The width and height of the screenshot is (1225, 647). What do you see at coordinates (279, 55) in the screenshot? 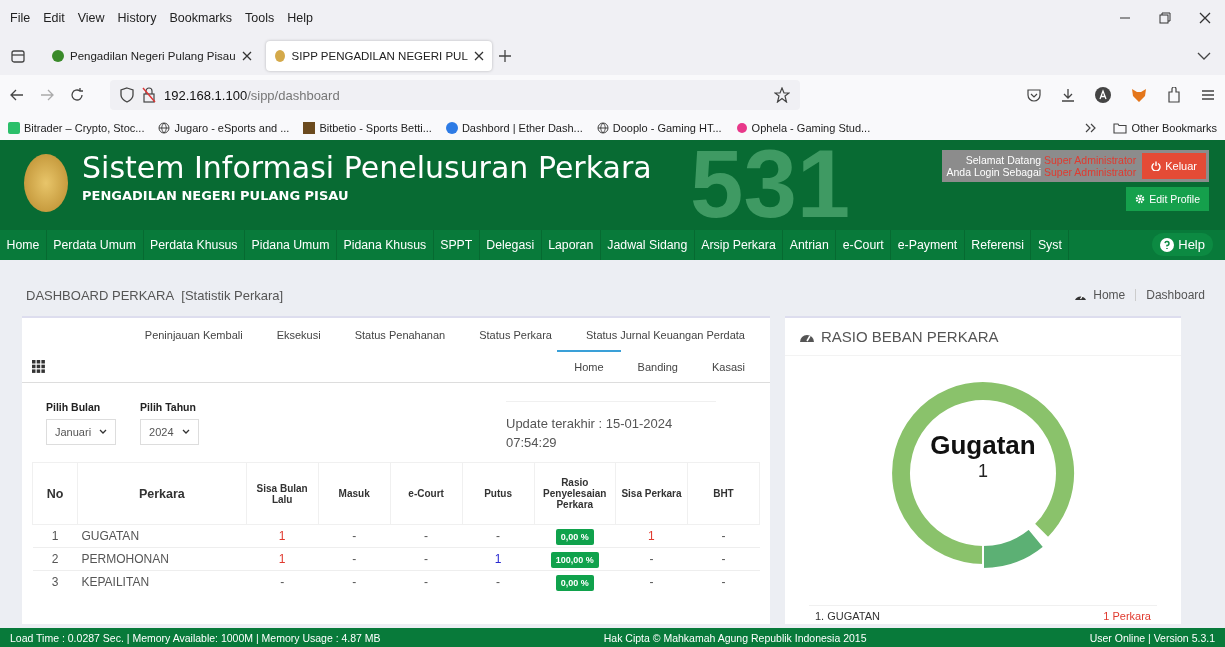
I see `seal-favicon-icon` at bounding box center [279, 55].